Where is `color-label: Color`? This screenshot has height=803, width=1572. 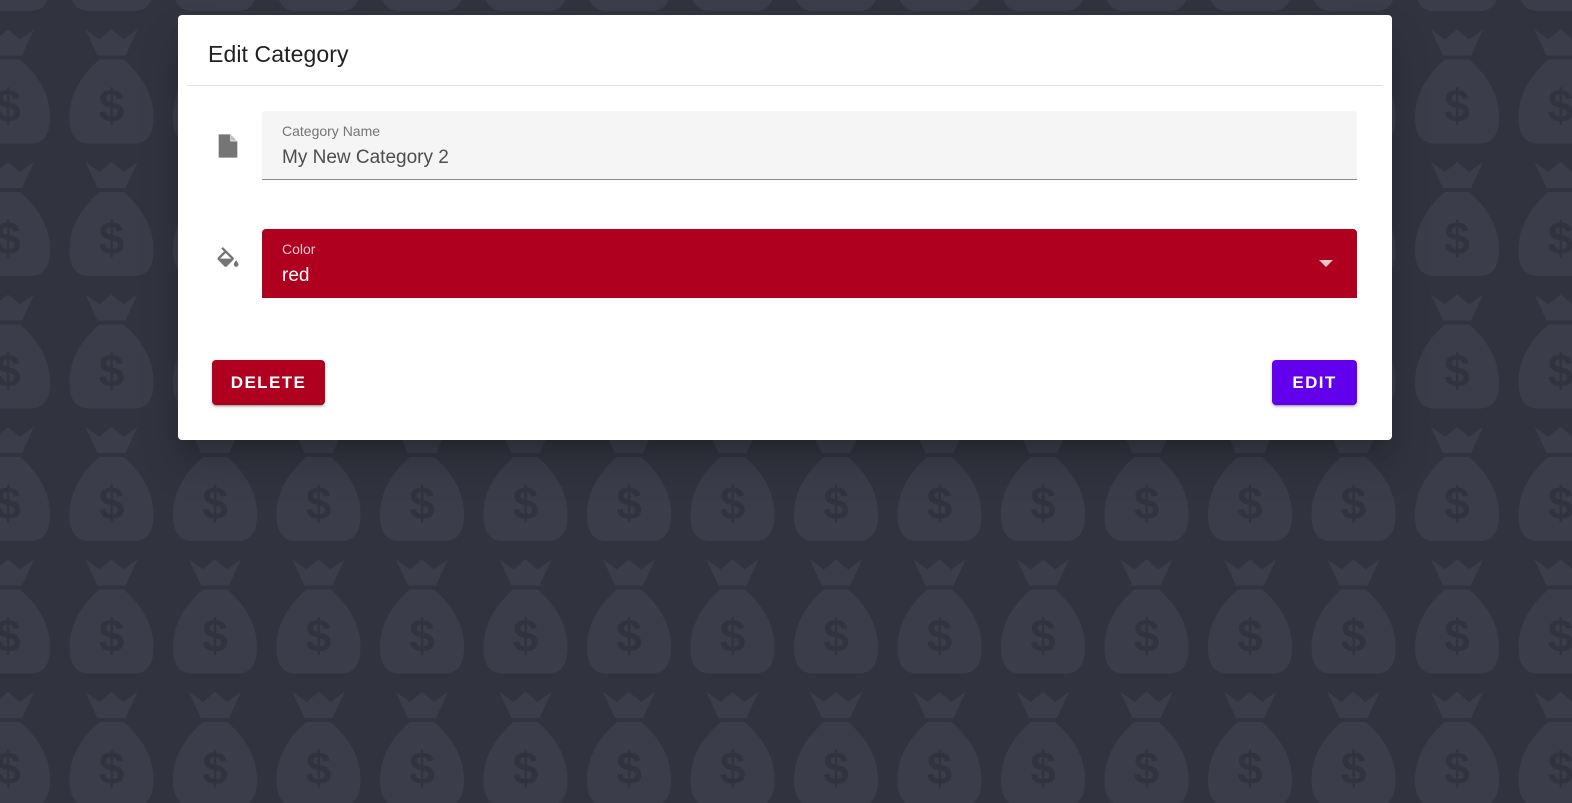 color-label: Color is located at coordinates (299, 249).